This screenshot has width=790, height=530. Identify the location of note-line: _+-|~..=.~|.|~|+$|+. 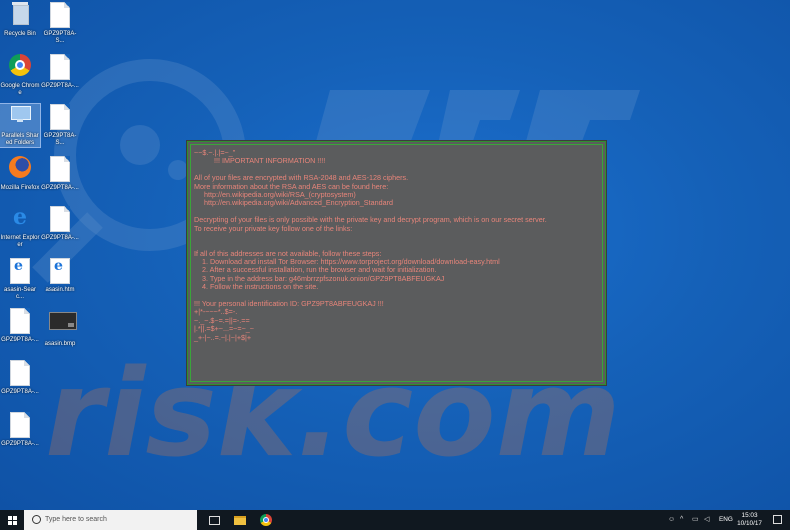
(223, 337).